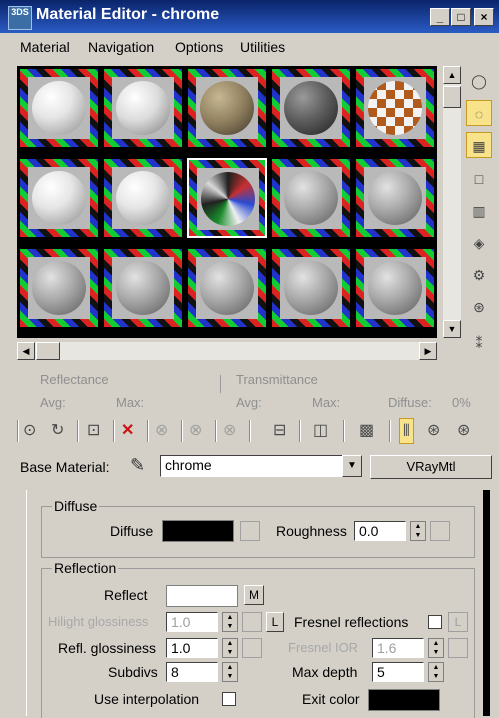  I want to click on sample-uv-tiling-icon: □, so click(479, 179).